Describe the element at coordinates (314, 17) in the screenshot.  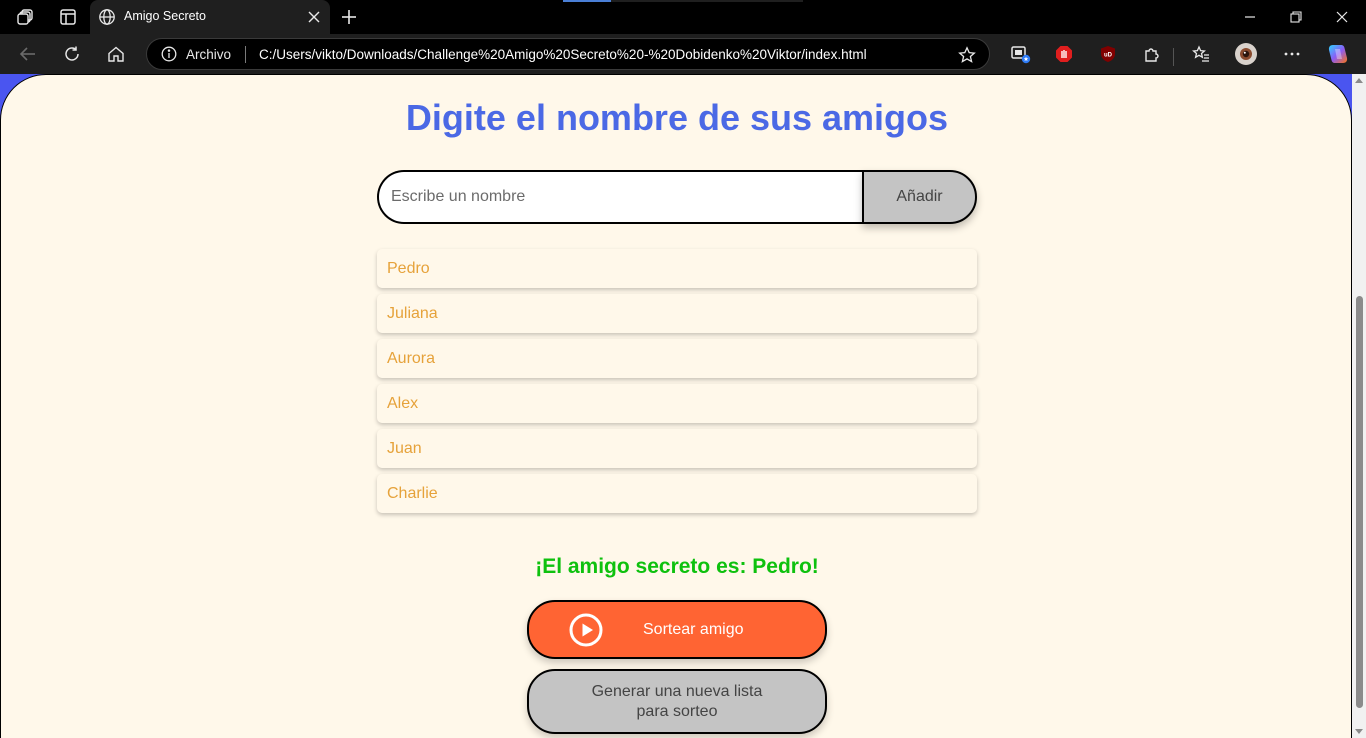
I see `close-tab-icon` at that location.